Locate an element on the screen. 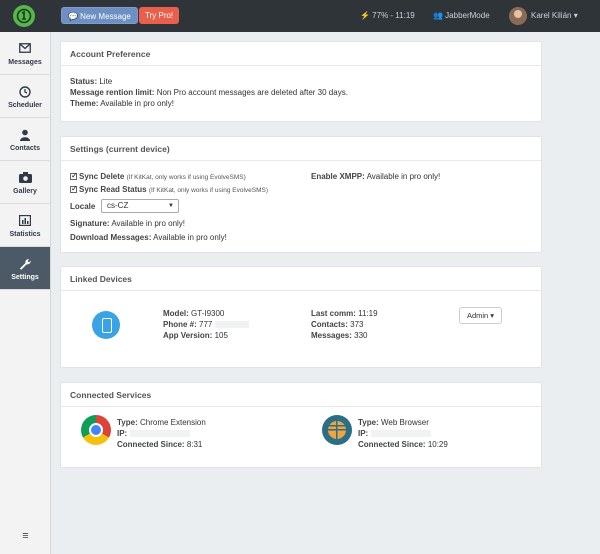 This screenshot has width=600, height=554. status-label: Status: is located at coordinates (84, 81).